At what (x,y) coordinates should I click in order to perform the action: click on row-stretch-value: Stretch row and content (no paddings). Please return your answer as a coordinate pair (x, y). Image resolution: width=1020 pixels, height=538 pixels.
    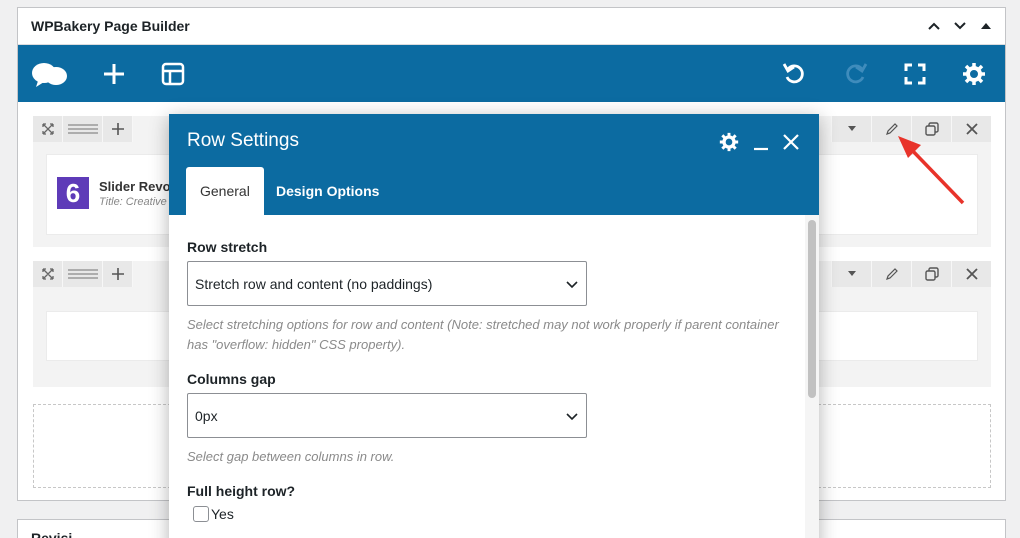
    Looking at the image, I should click on (314, 283).